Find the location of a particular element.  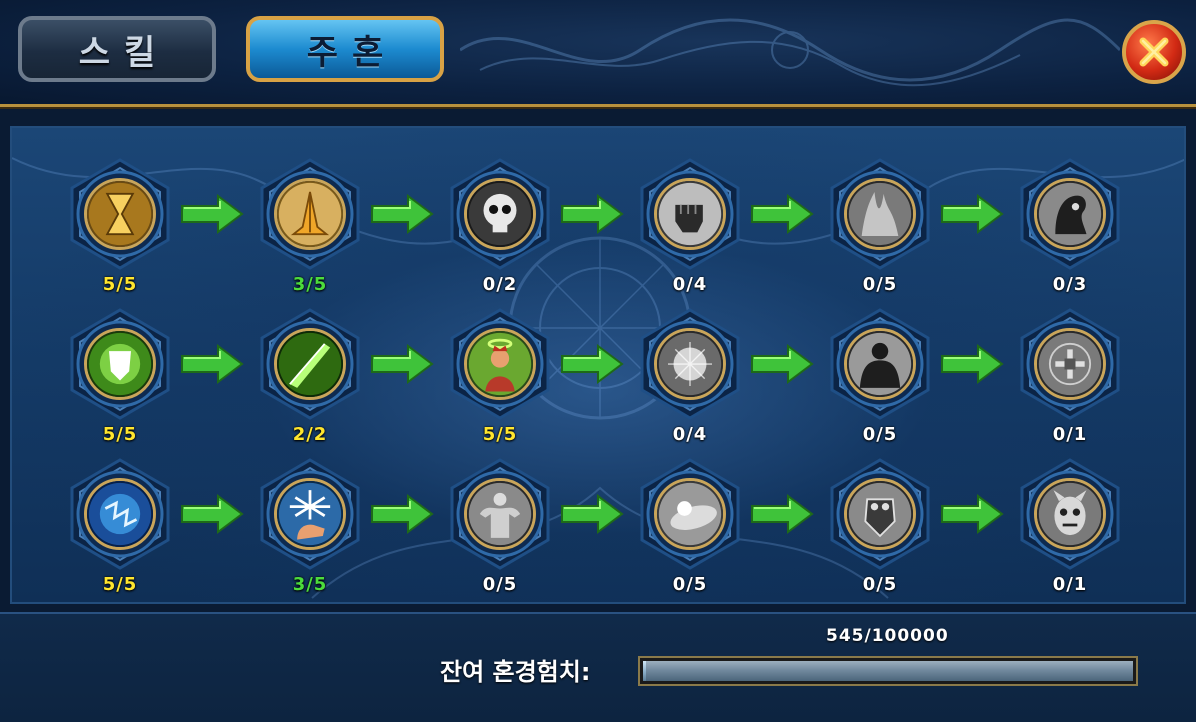

top-bar: 스킬 주혼 is located at coordinates (598, 53).